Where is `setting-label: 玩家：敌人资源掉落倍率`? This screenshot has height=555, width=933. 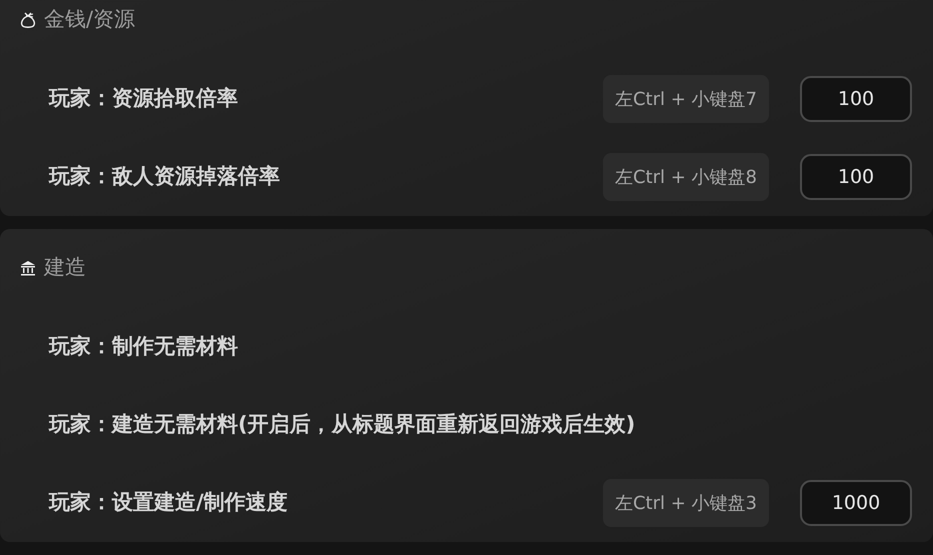 setting-label: 玩家：敌人资源掉落倍率 is located at coordinates (164, 176).